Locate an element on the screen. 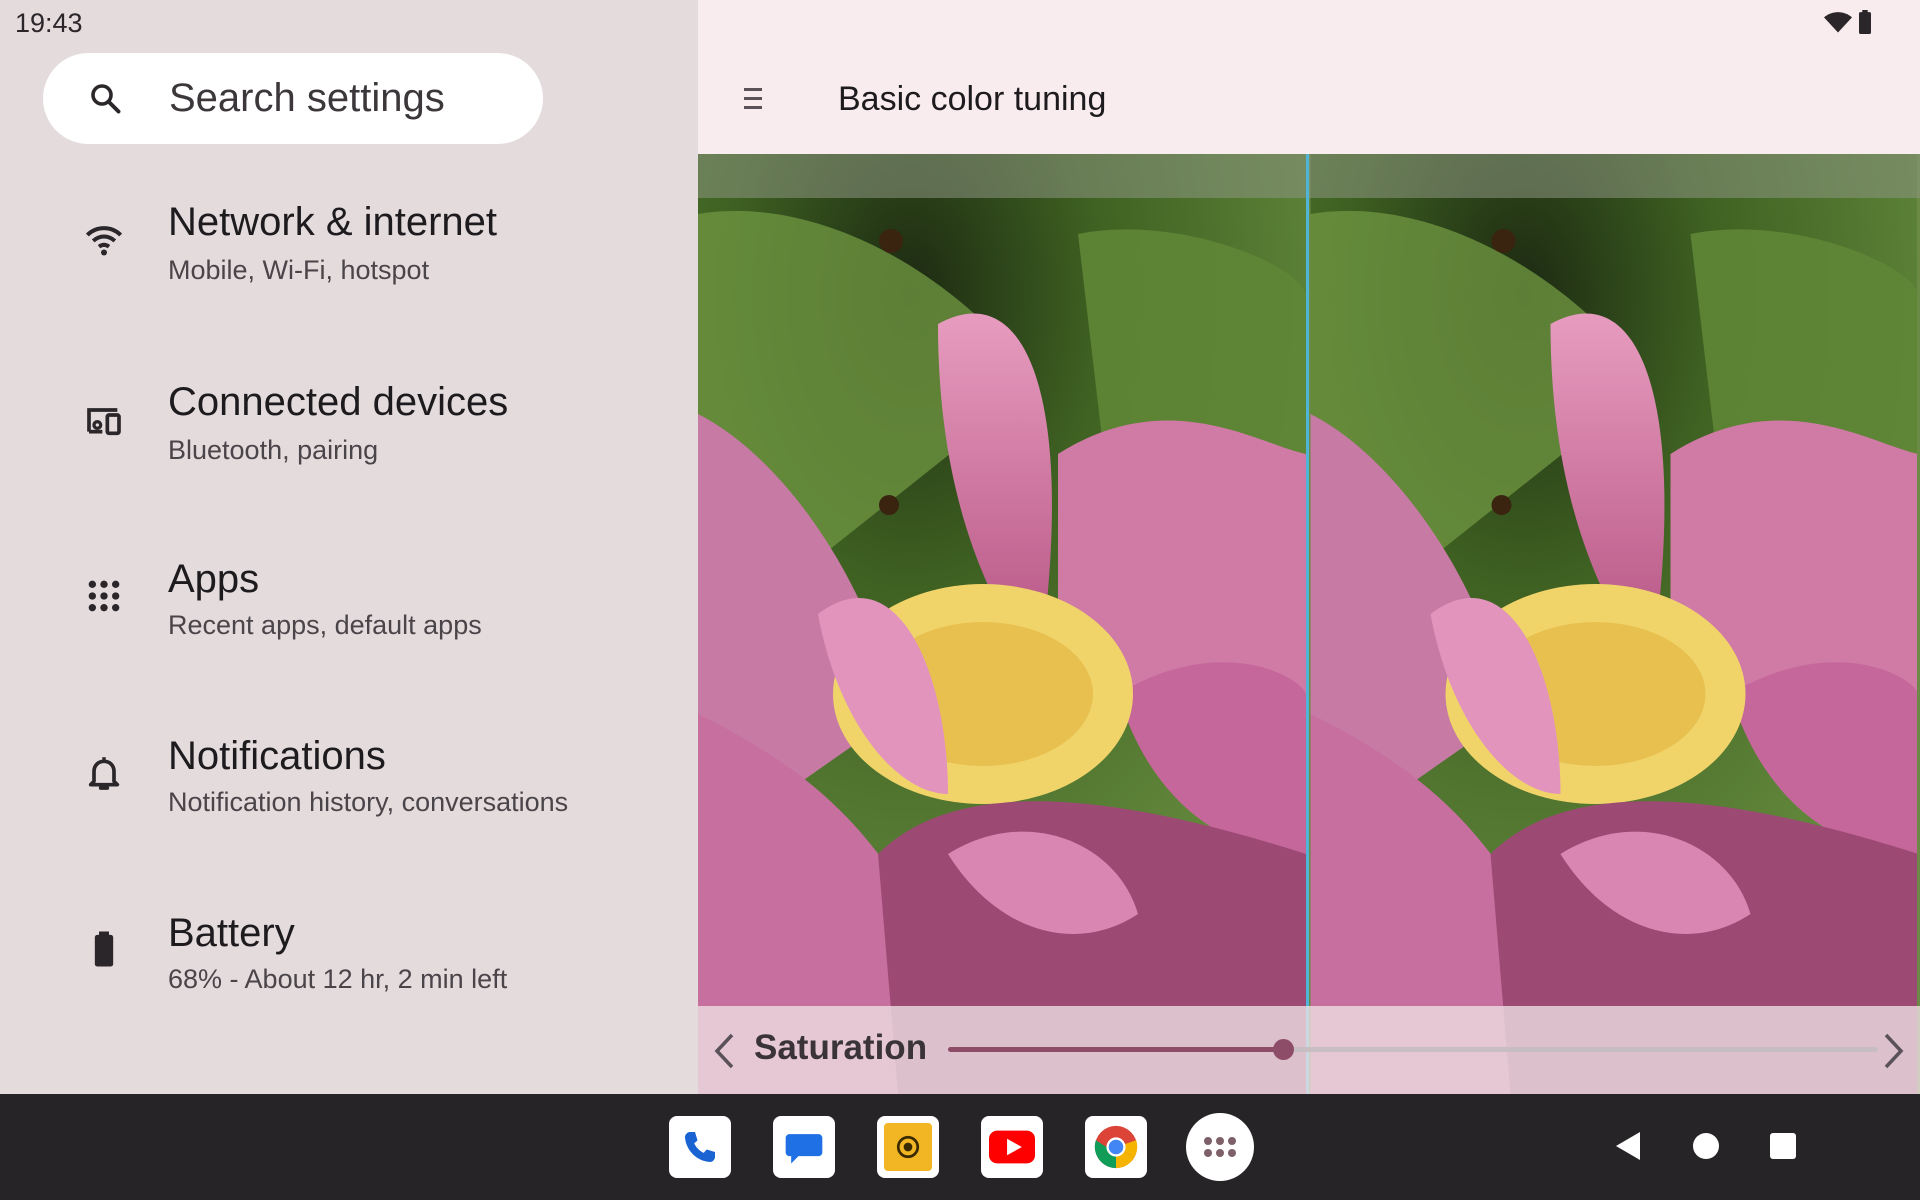 Image resolution: width=1920 pixels, height=1200 pixels. adjustment-bar: Saturation is located at coordinates (1309, 1050).